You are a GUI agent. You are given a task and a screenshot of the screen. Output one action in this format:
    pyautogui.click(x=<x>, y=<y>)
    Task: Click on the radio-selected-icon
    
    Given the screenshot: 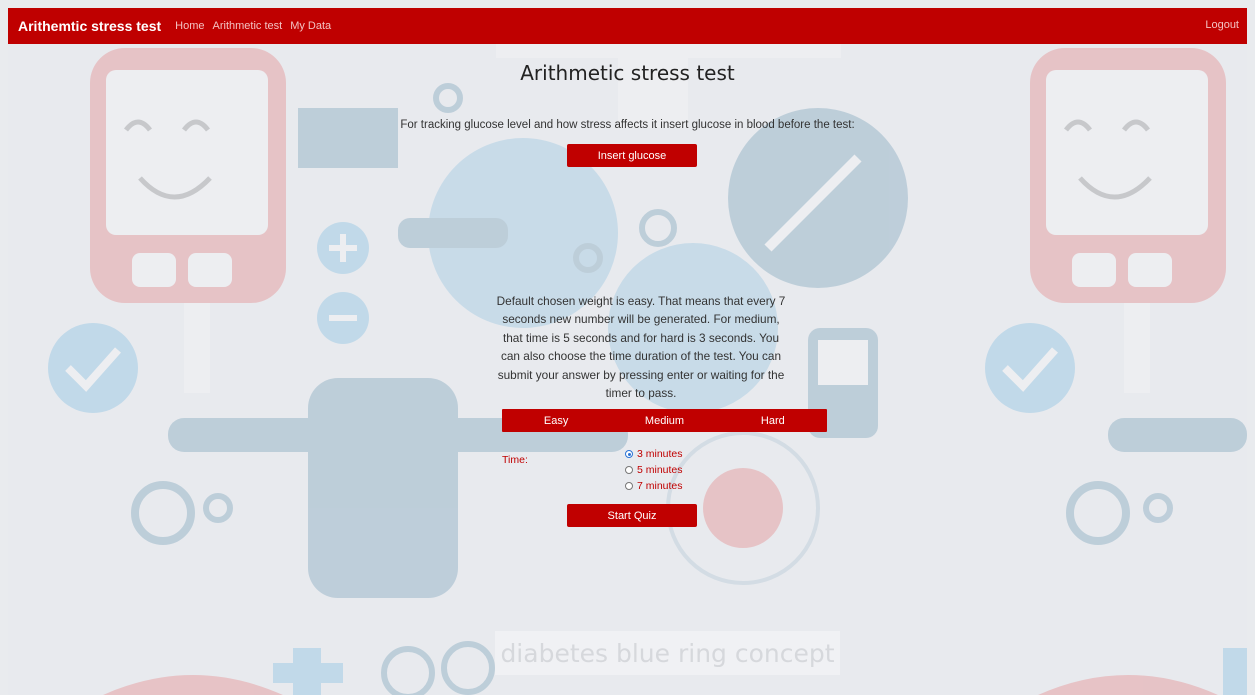 What is the action you would take?
    pyautogui.click(x=629, y=454)
    